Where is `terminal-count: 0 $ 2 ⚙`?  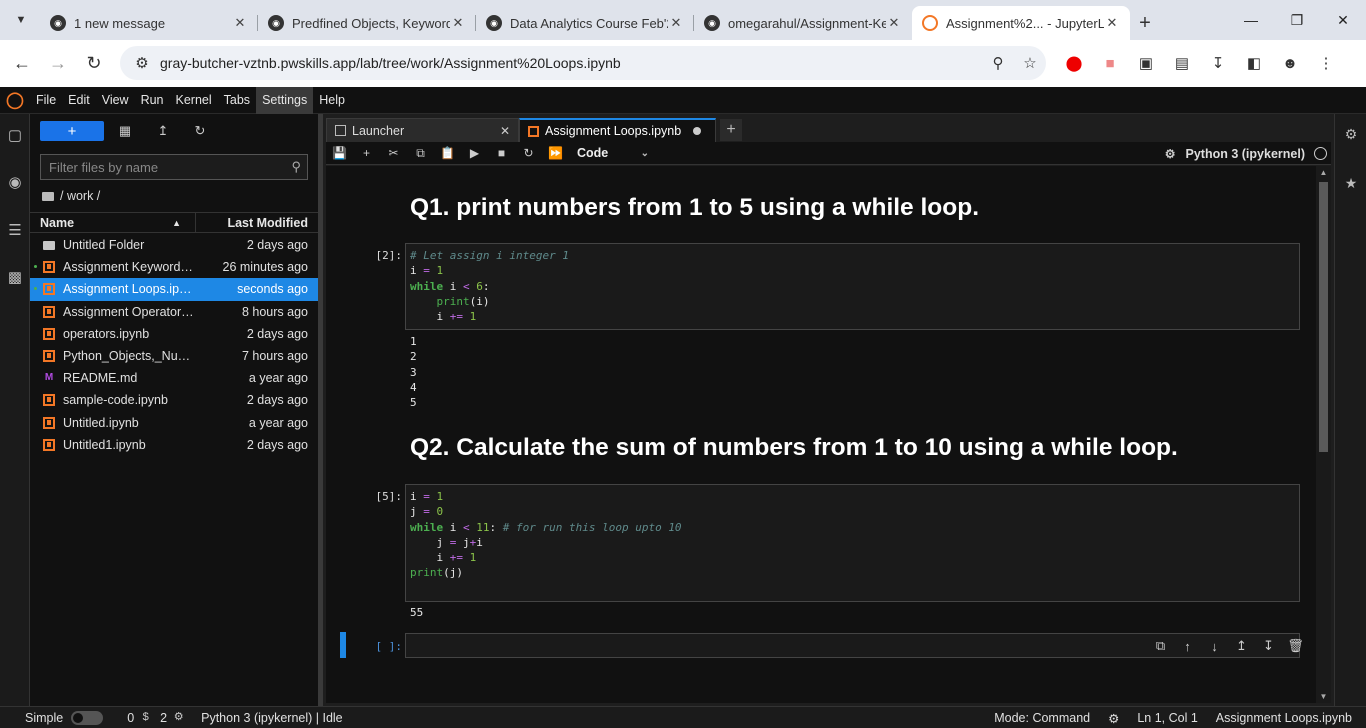 terminal-count: 0 $ 2 ⚙ is located at coordinates (157, 718).